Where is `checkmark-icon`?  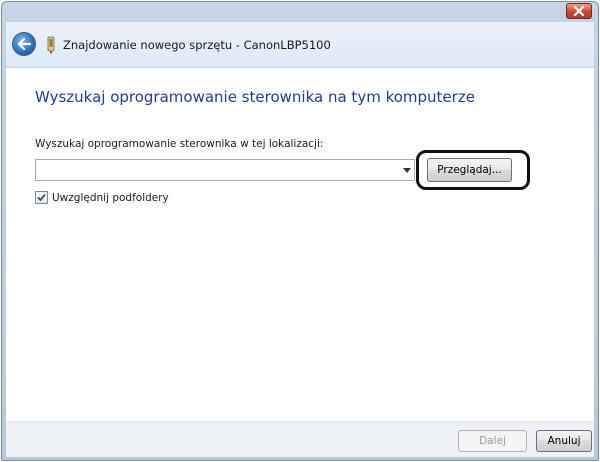 checkmark-icon is located at coordinates (41, 197).